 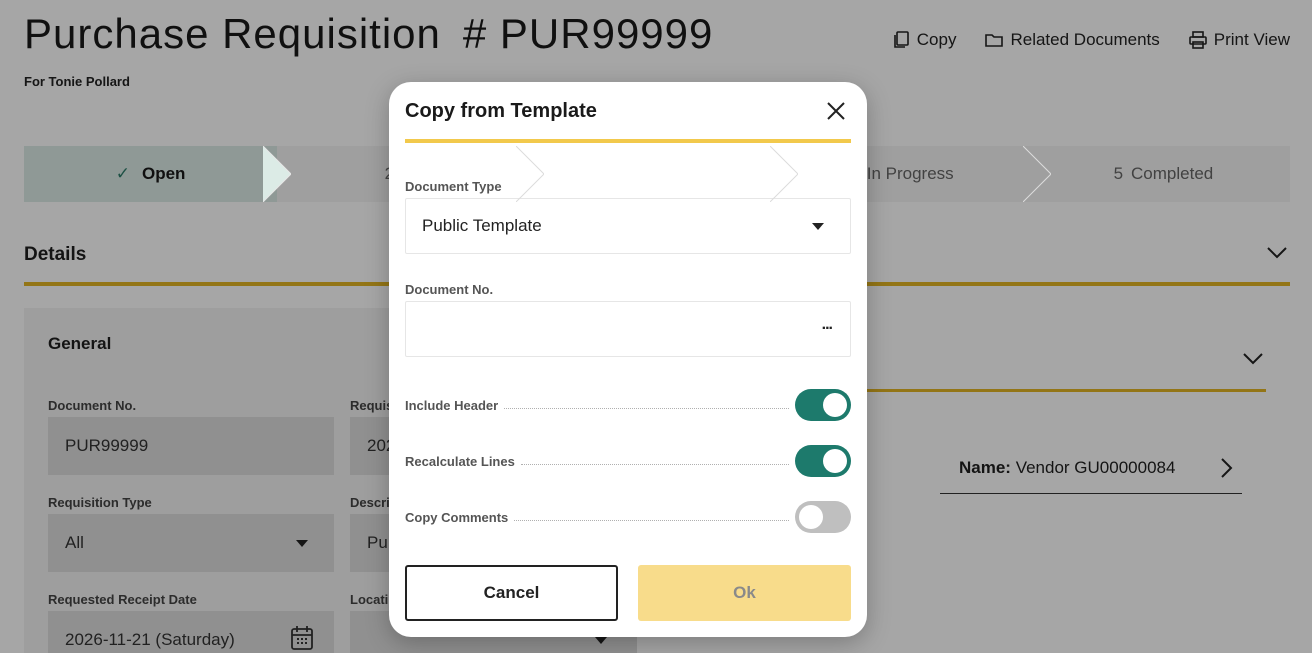 What do you see at coordinates (453, 186) in the screenshot?
I see `document-type-label: Document Type` at bounding box center [453, 186].